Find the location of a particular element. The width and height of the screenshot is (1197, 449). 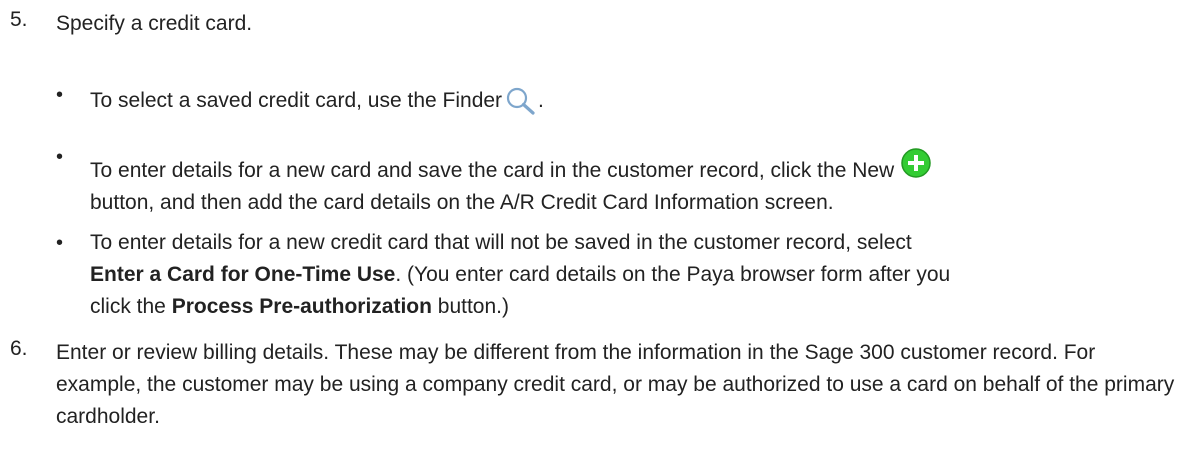

step-number: 6. is located at coordinates (19, 348).